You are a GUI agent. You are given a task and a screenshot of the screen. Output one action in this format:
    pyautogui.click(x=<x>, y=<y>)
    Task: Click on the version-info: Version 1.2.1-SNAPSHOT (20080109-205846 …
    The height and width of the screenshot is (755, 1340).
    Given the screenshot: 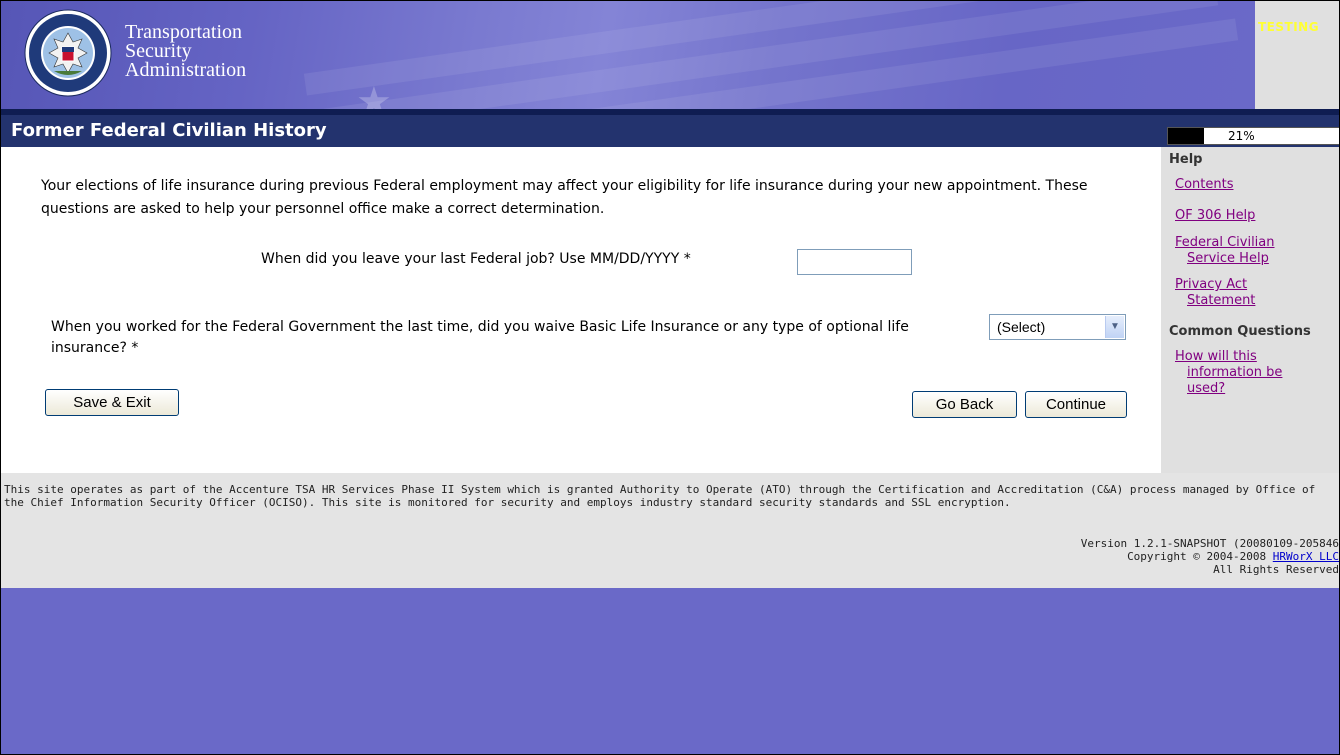 What is the action you would take?
    pyautogui.click(x=1210, y=556)
    